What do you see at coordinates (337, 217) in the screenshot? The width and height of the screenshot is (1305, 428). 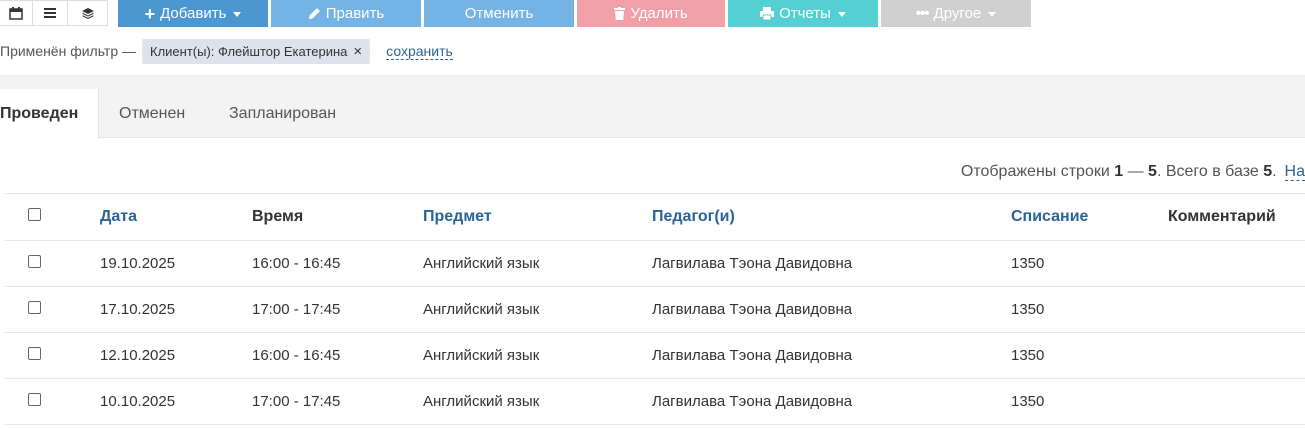 I see `column-time: Время` at bounding box center [337, 217].